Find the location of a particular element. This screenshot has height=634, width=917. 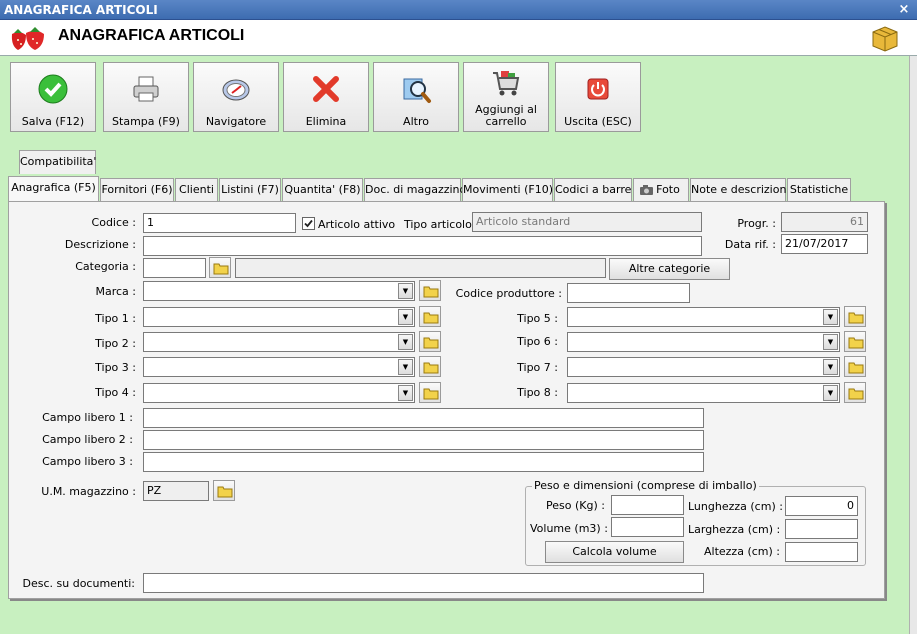

save-label: Salva (F12) is located at coordinates (53, 121).